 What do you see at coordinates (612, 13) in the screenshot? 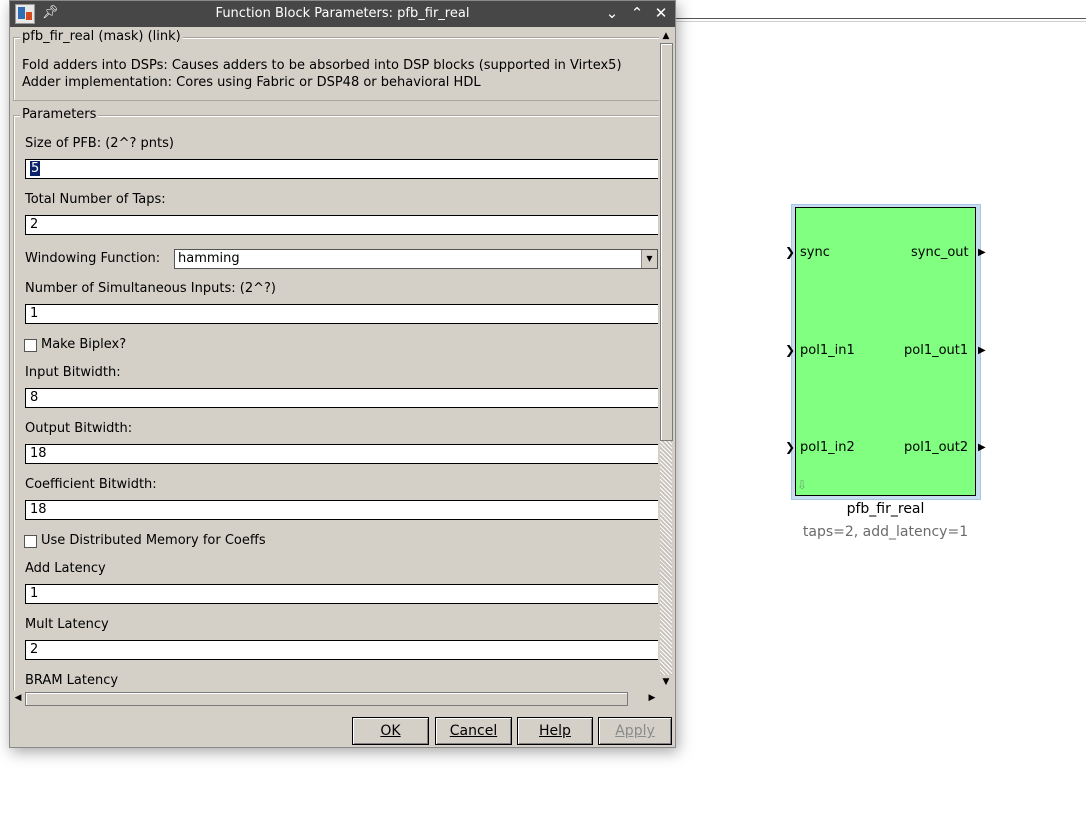
I see `chevron-down-icon: ⌄` at bounding box center [612, 13].